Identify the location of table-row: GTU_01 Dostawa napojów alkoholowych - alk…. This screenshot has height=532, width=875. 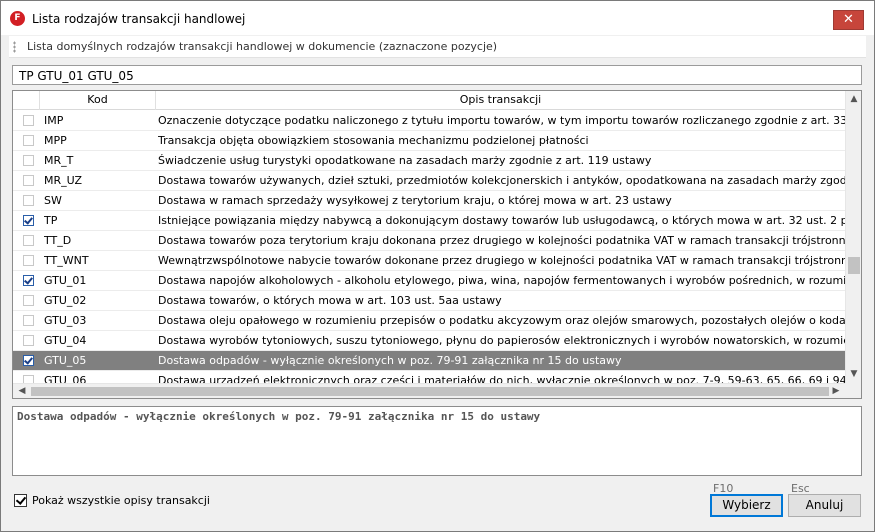
(429, 281).